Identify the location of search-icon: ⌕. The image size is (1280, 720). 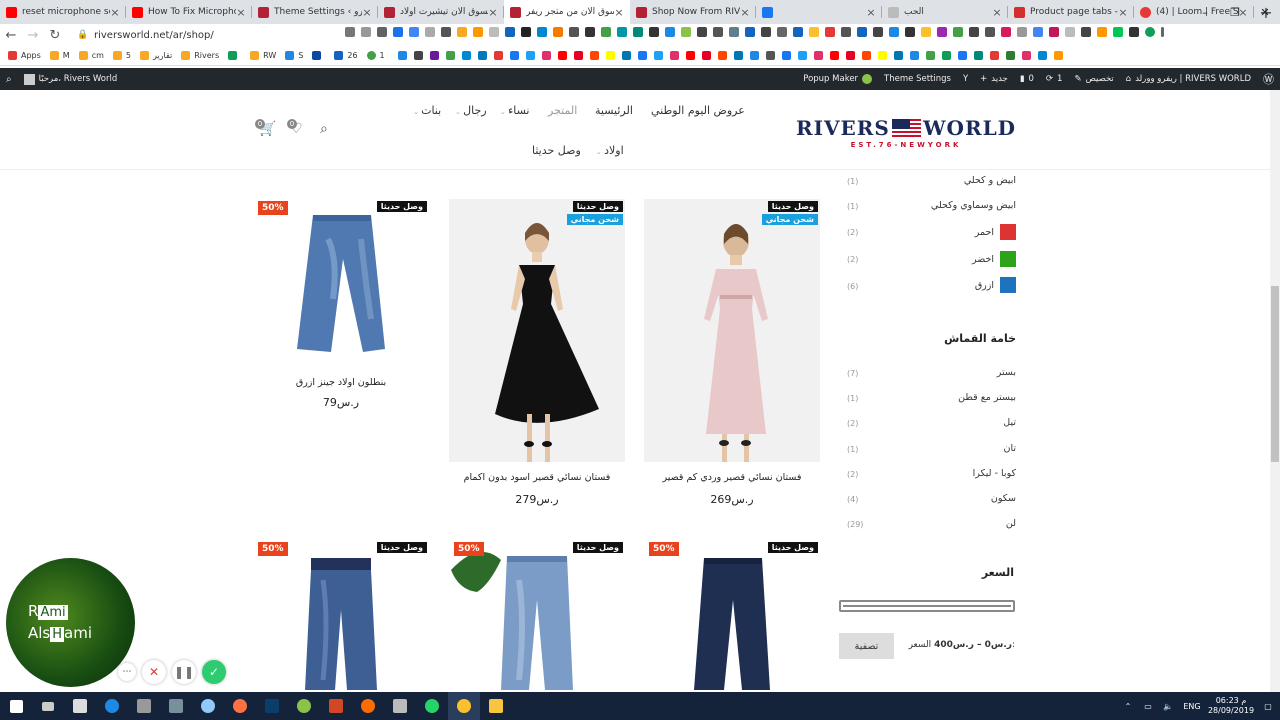
(9, 79).